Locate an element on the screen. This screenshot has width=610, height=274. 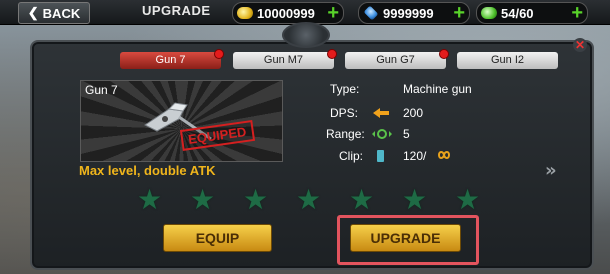
back-button: ❮ BACK is located at coordinates (54, 13).